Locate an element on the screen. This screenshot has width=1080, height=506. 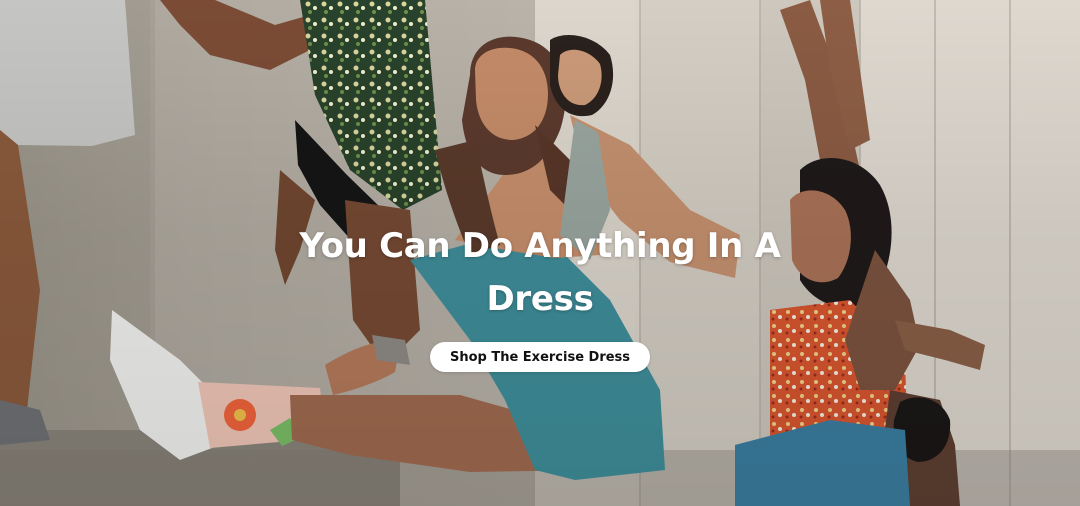
shop-exercise-dress-button: Shop The Exercise Dress is located at coordinates (540, 357).